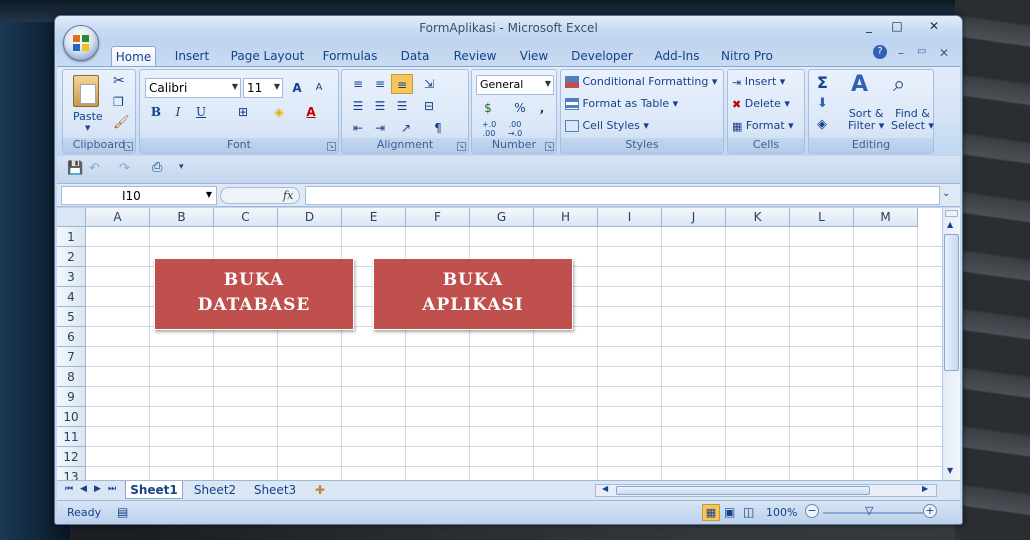 The height and width of the screenshot is (540, 1030). Describe the element at coordinates (358, 84) in the screenshot. I see `align-top-icon: ≡` at that location.